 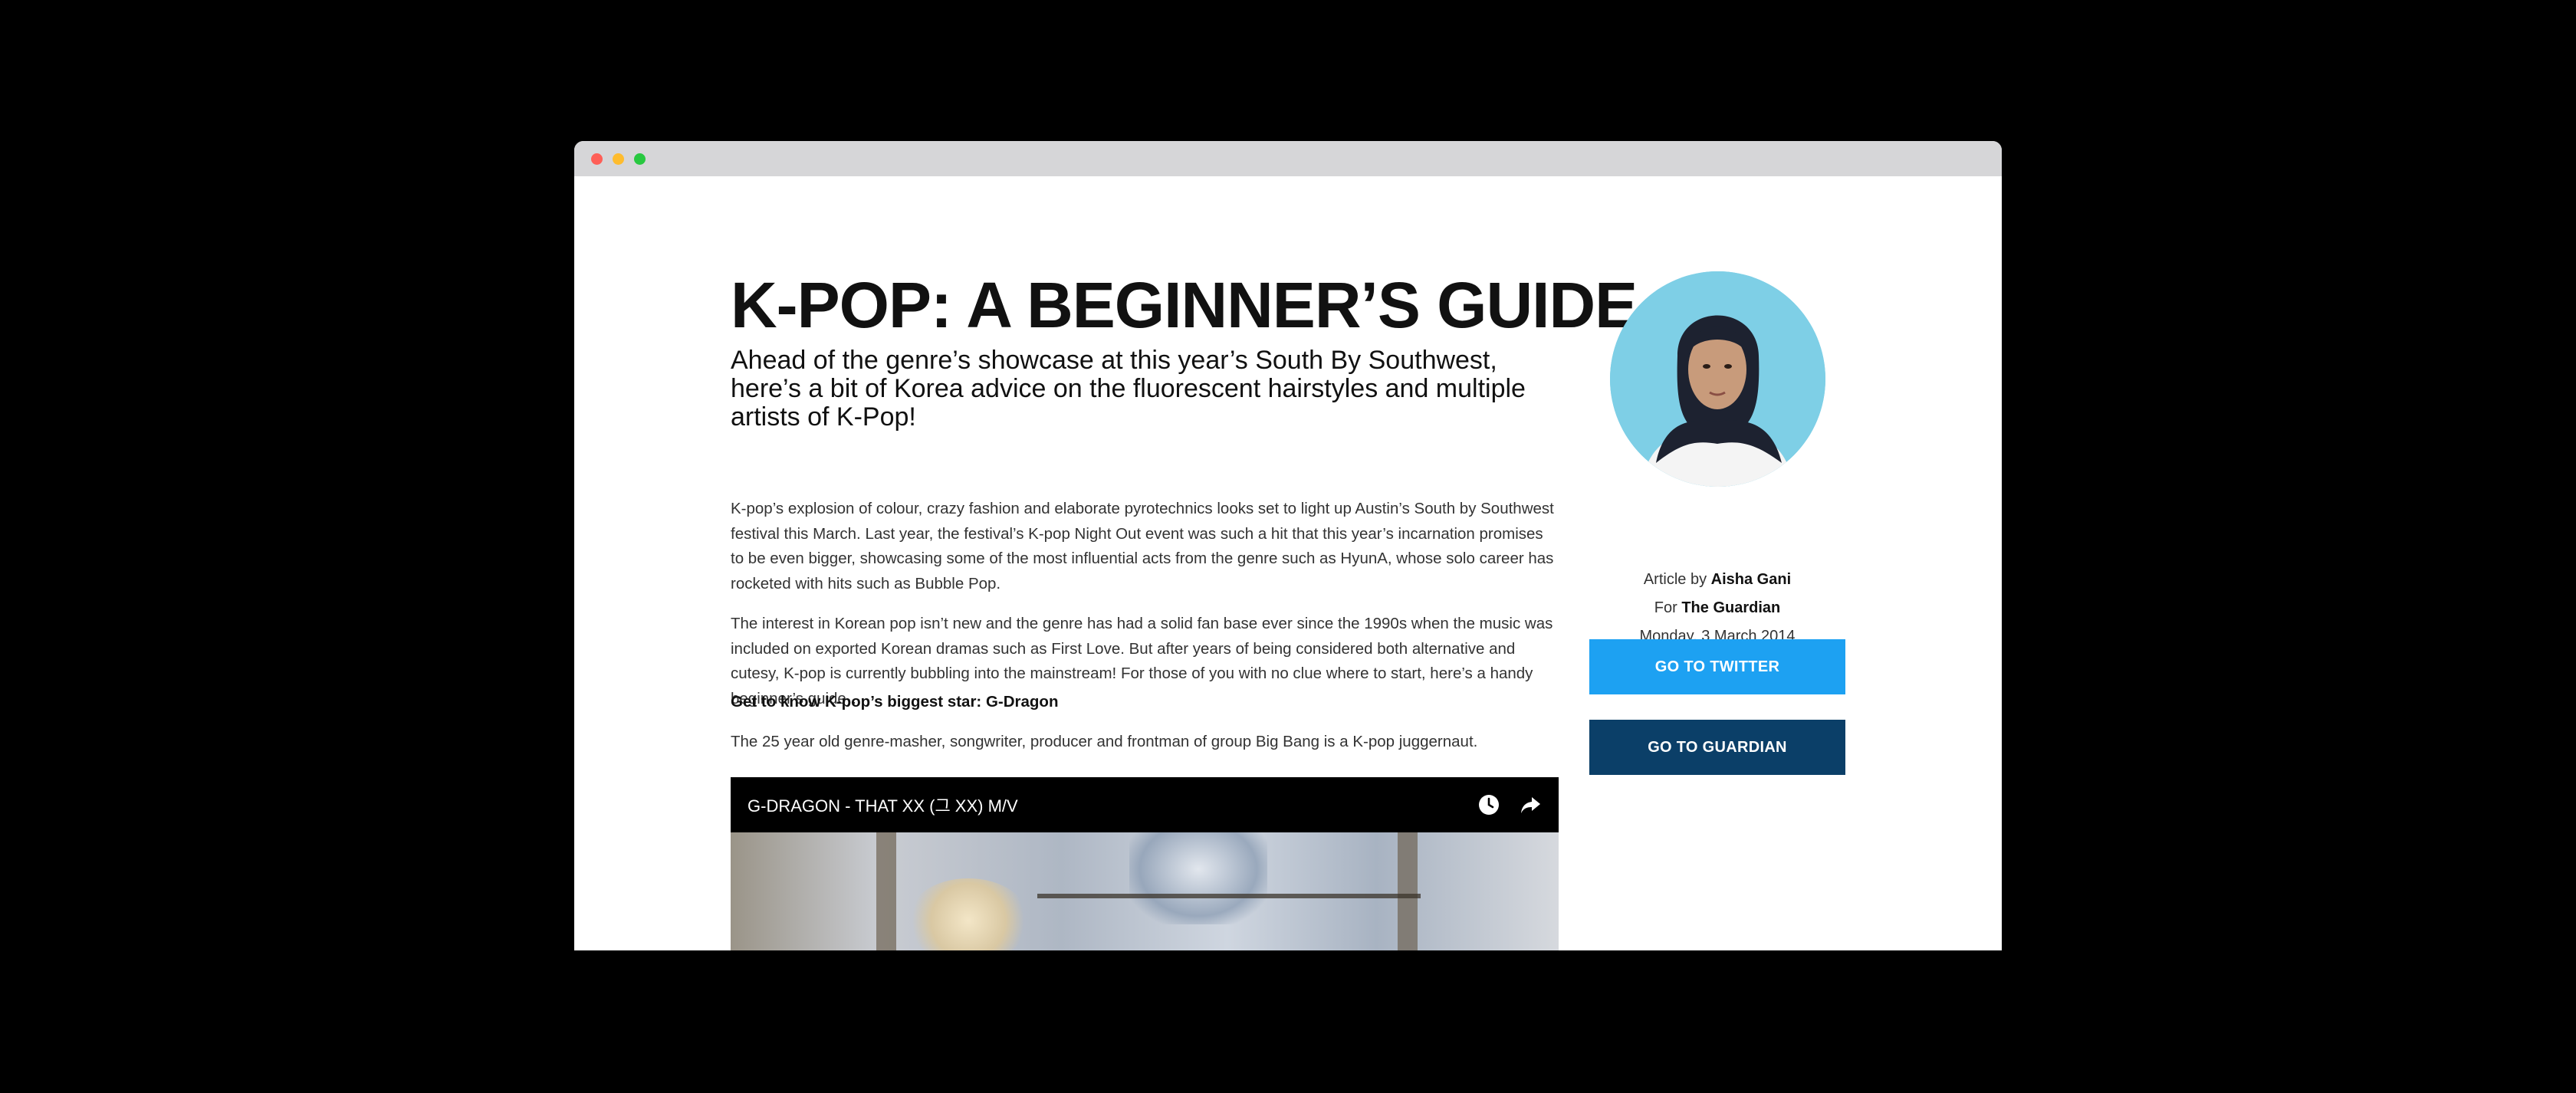 I want to click on close-window-button, so click(x=597, y=159).